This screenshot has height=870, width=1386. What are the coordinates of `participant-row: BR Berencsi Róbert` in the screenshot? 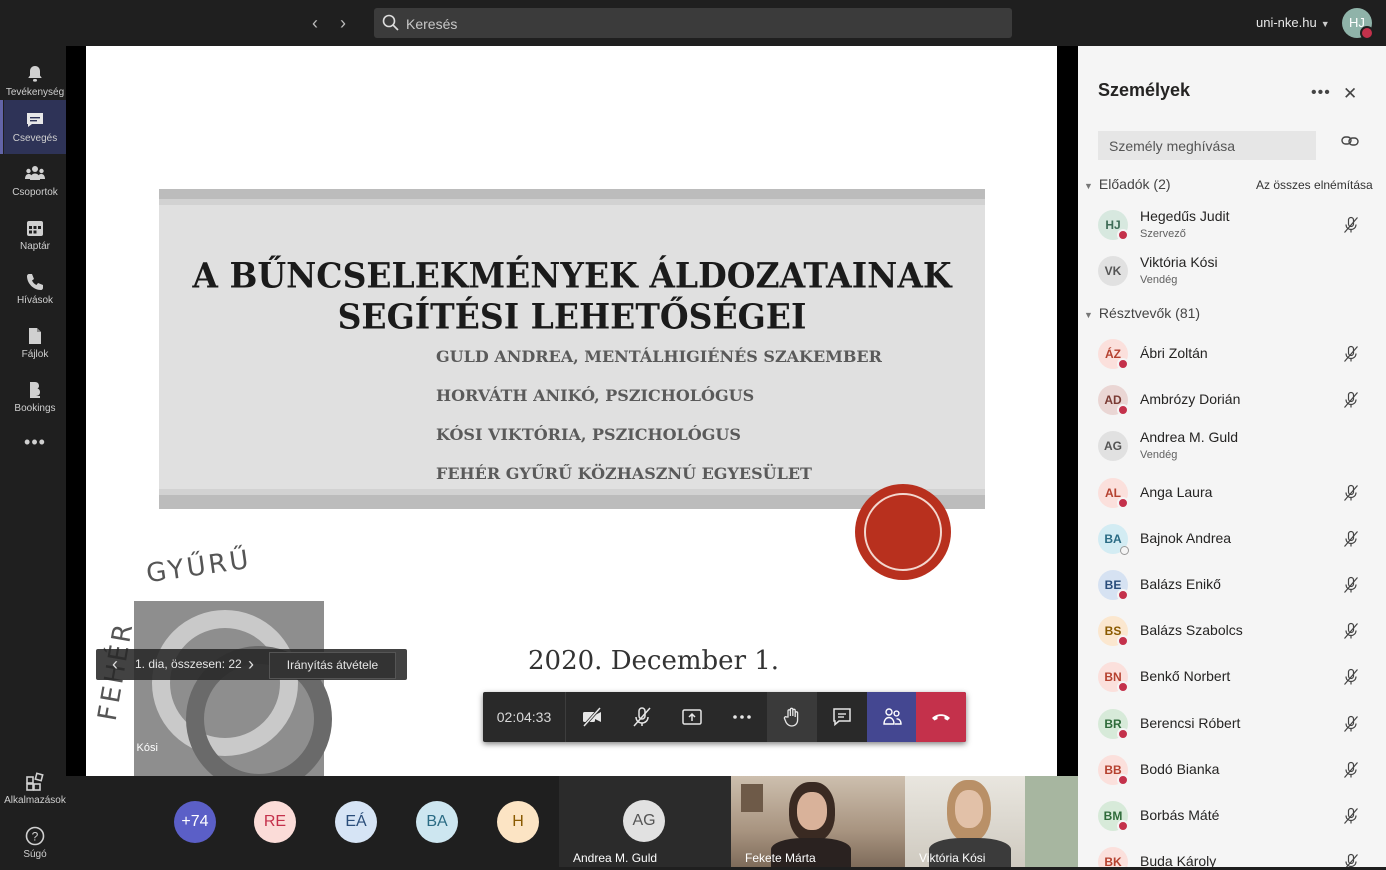 It's located at (1232, 724).